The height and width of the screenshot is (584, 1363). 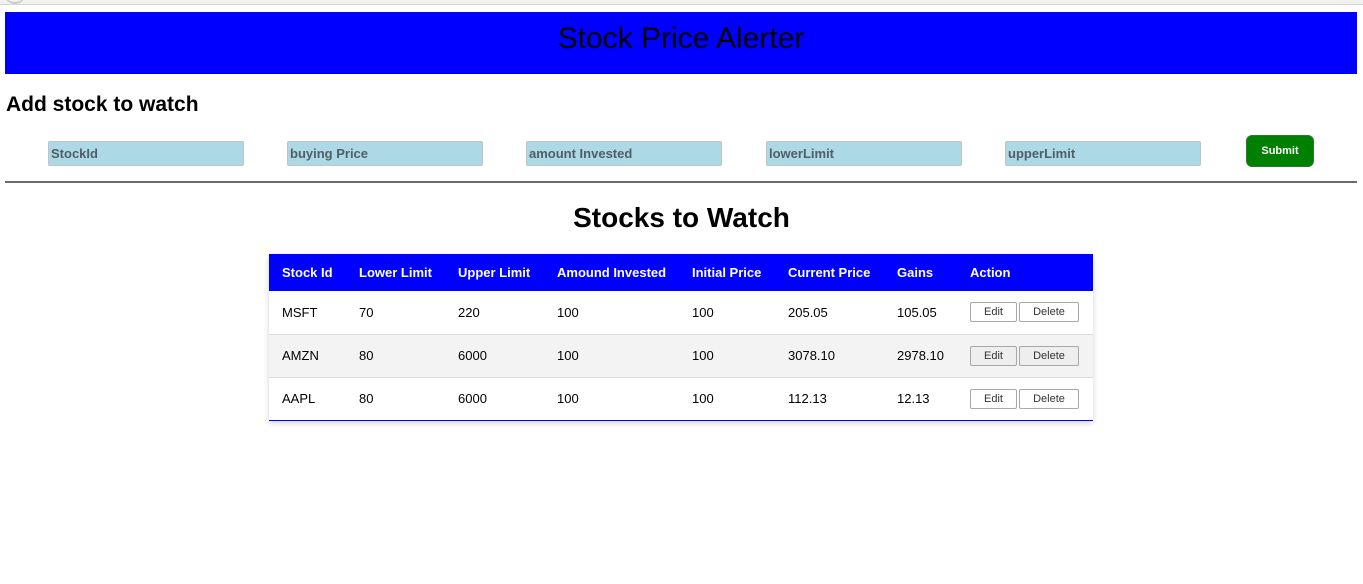 I want to click on cell-stock-id: AAPL, so click(x=299, y=399).